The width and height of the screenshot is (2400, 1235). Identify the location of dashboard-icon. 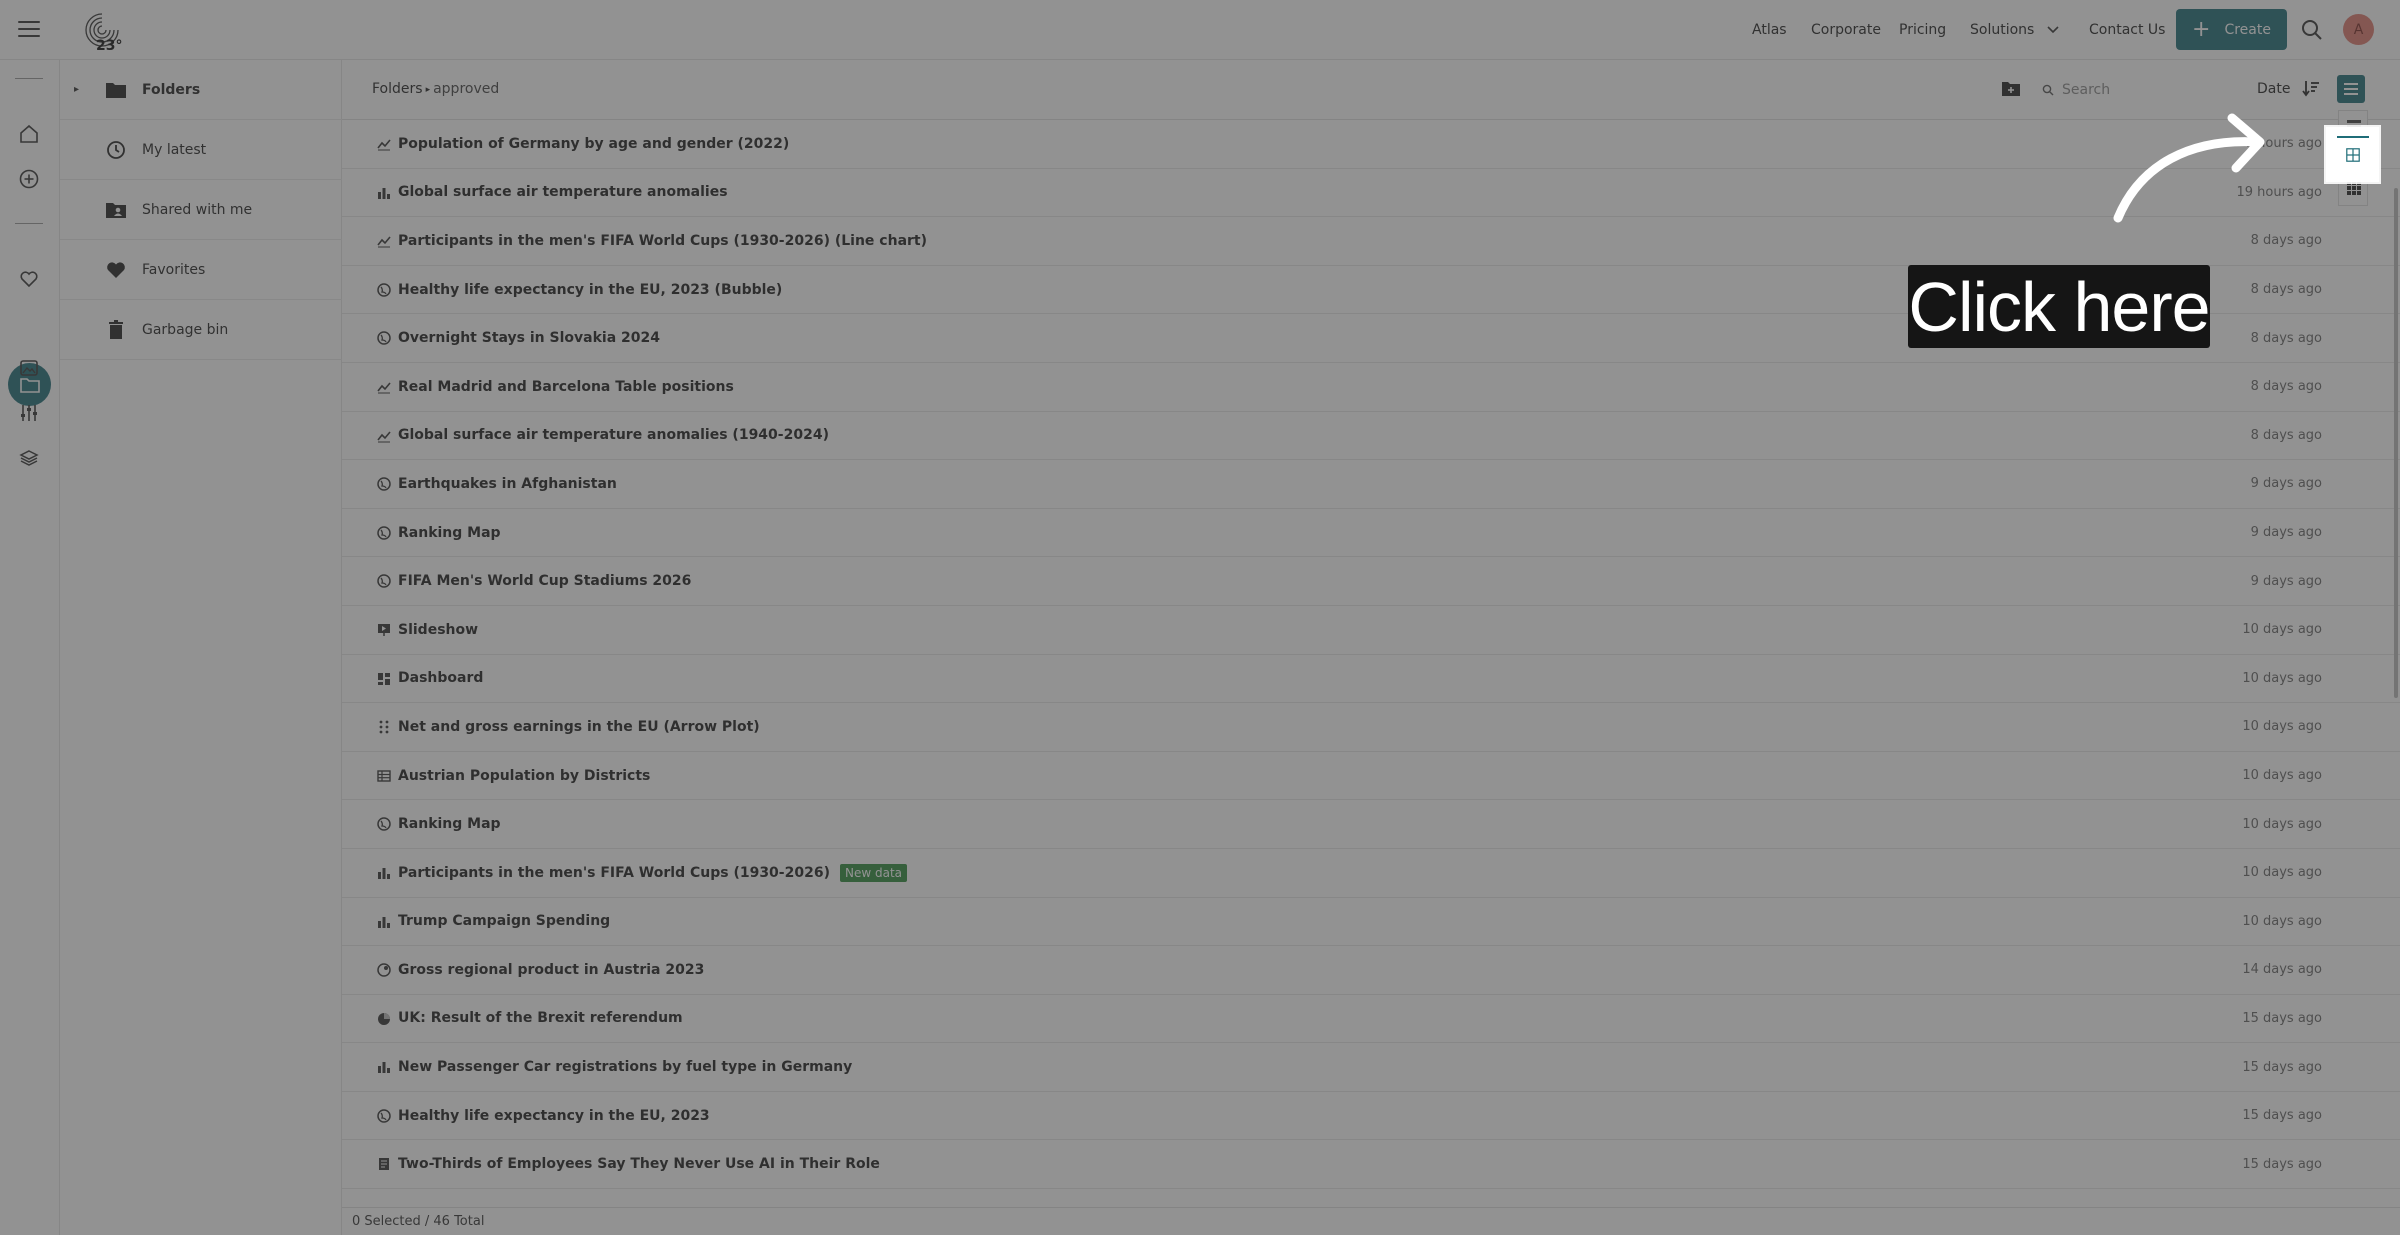
(384, 679).